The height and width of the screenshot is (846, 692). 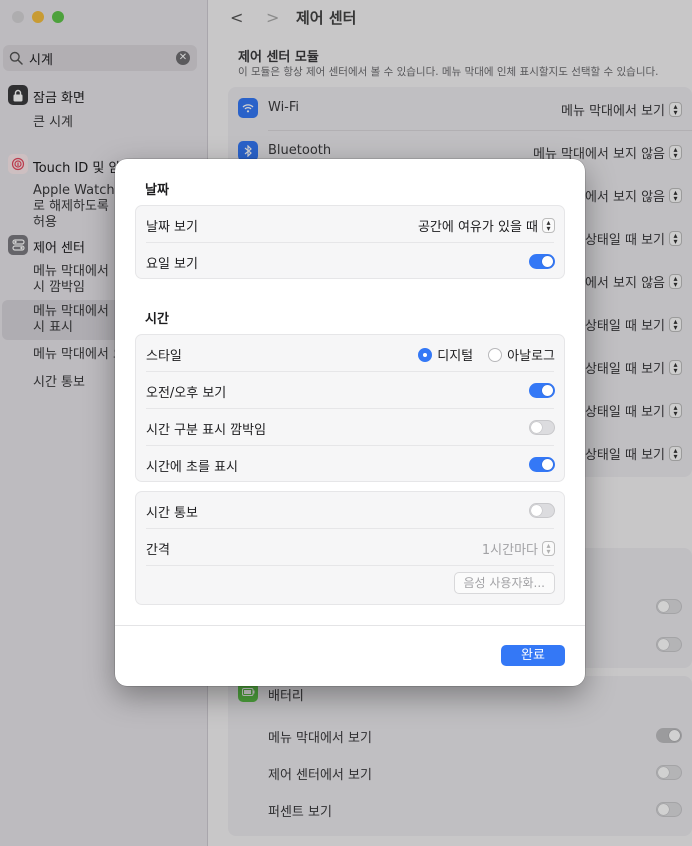 What do you see at coordinates (192, 467) in the screenshot?
I see `seconds-label: 시간에 초를 표시` at bounding box center [192, 467].